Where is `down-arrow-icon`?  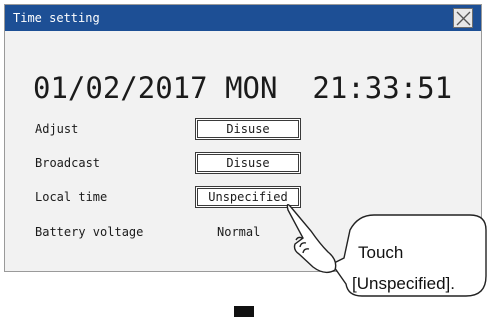
down-arrow-icon is located at coordinates (244, 311).